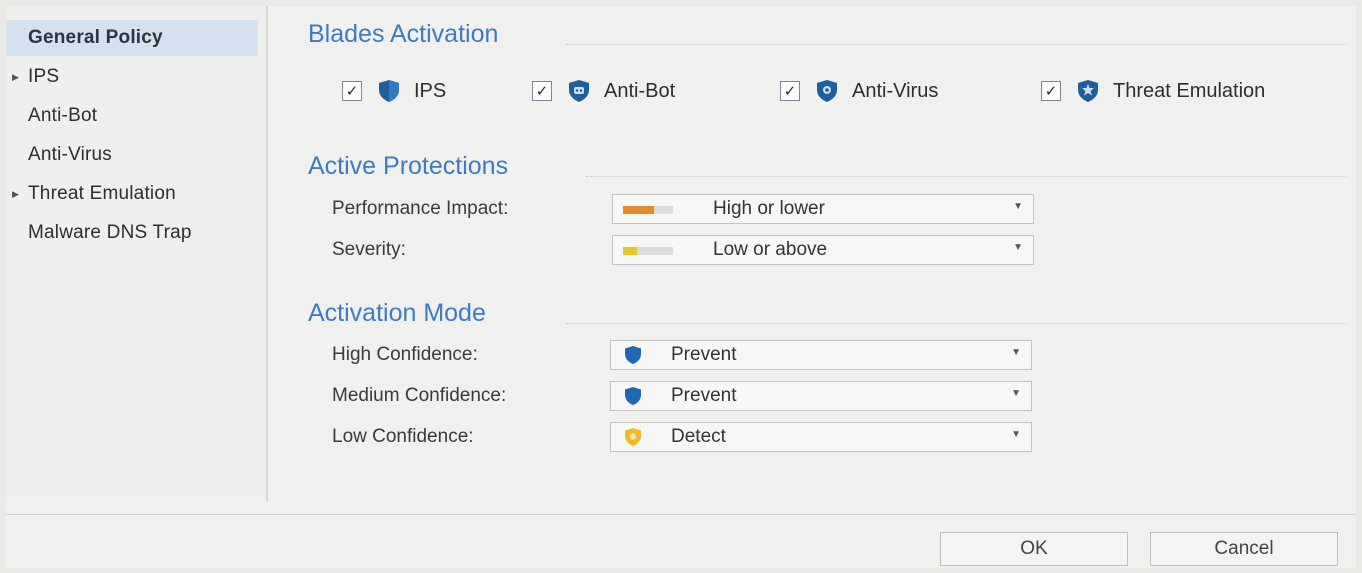 Image resolution: width=1362 pixels, height=573 pixels. I want to click on impact-level-bar, so click(648, 210).